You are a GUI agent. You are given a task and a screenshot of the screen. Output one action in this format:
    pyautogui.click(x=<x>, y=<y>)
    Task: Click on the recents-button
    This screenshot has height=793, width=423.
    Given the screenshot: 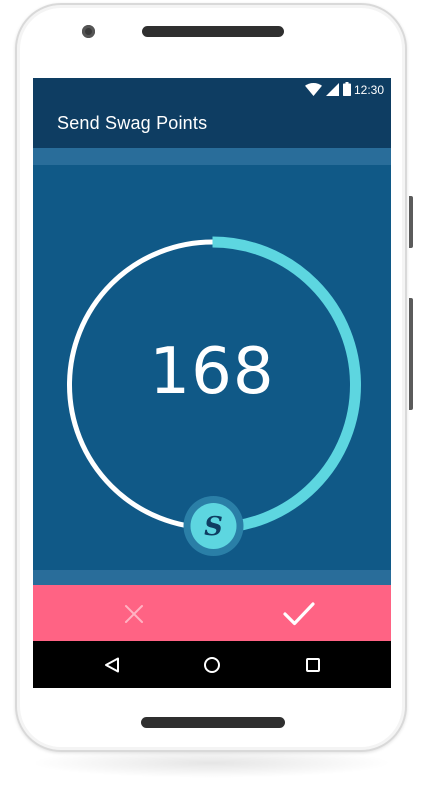 What is the action you would take?
    pyautogui.click(x=313, y=665)
    